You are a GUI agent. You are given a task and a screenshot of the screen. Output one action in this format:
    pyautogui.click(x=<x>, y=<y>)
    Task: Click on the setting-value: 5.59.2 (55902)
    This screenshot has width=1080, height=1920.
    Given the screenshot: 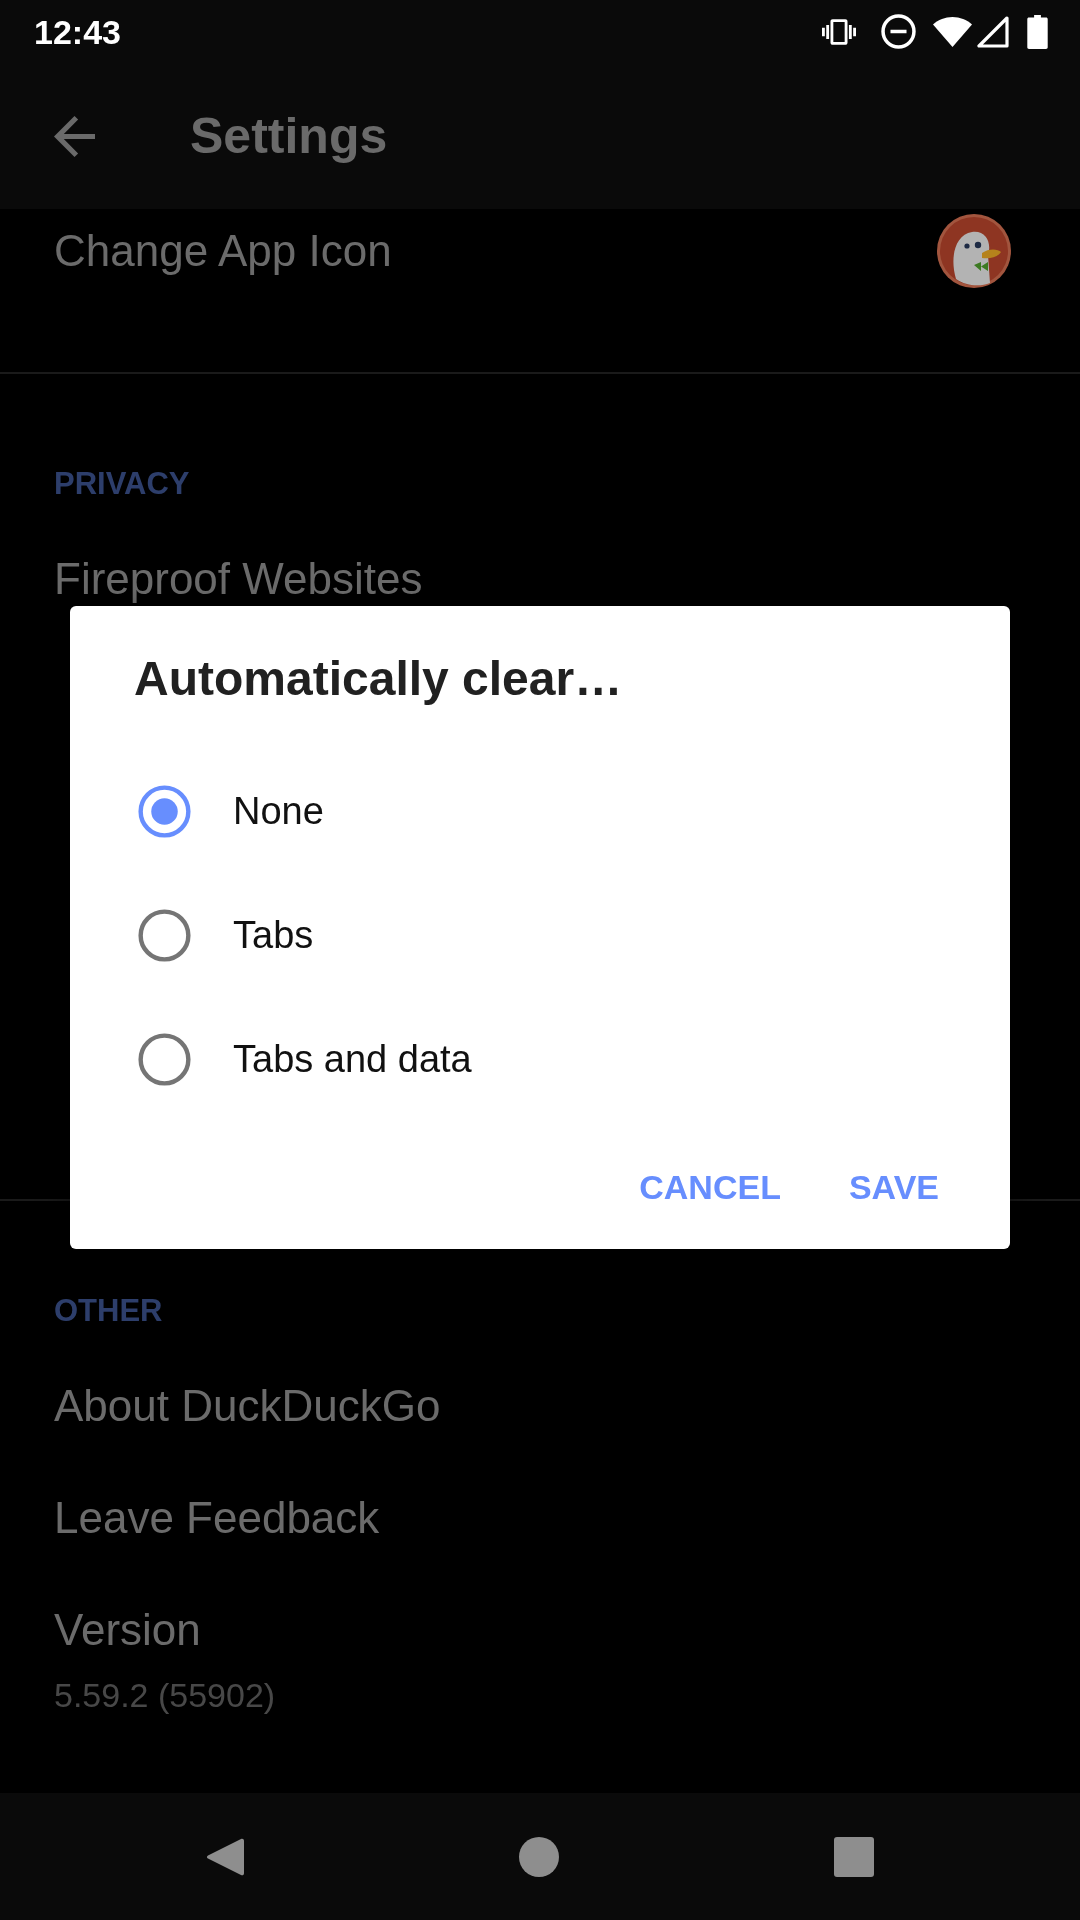 What is the action you would take?
    pyautogui.click(x=165, y=1695)
    